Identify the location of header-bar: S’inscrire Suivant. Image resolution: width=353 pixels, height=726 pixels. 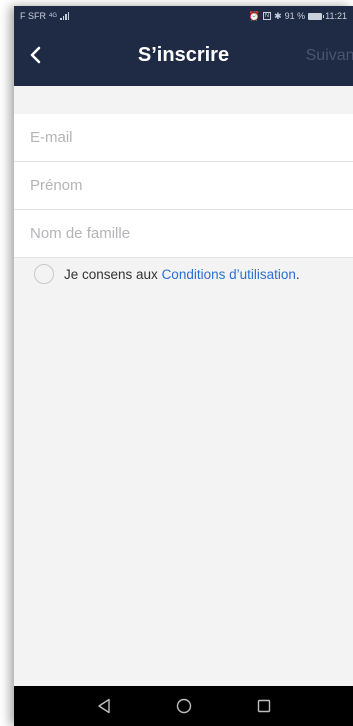
(183, 56).